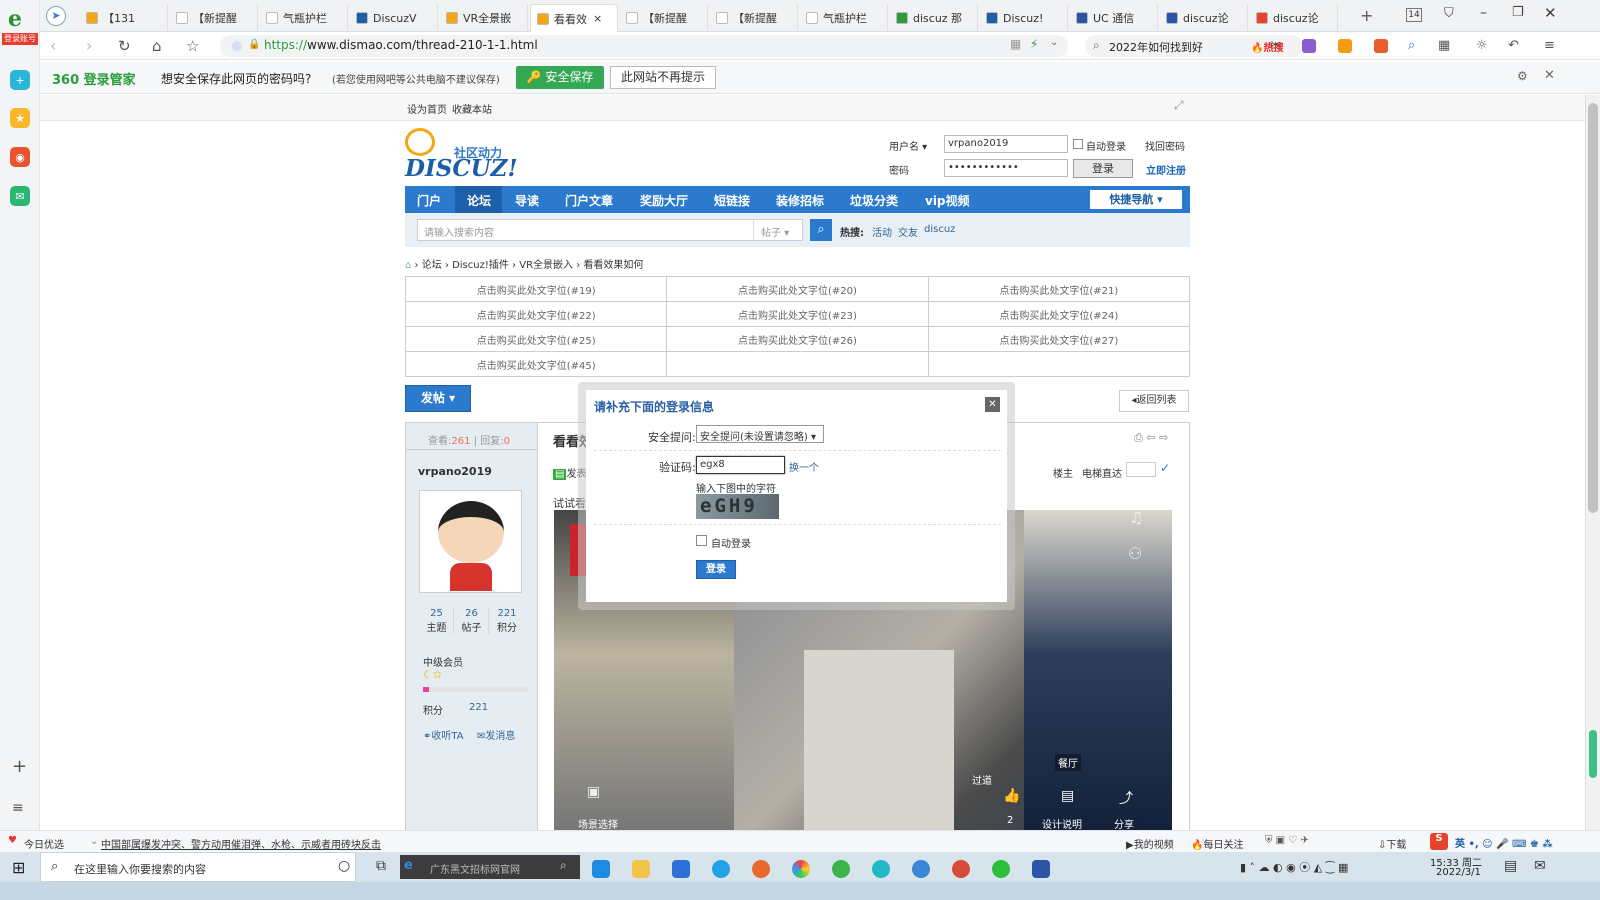  What do you see at coordinates (593, 792) in the screenshot?
I see `scene-select-icon: ▣` at bounding box center [593, 792].